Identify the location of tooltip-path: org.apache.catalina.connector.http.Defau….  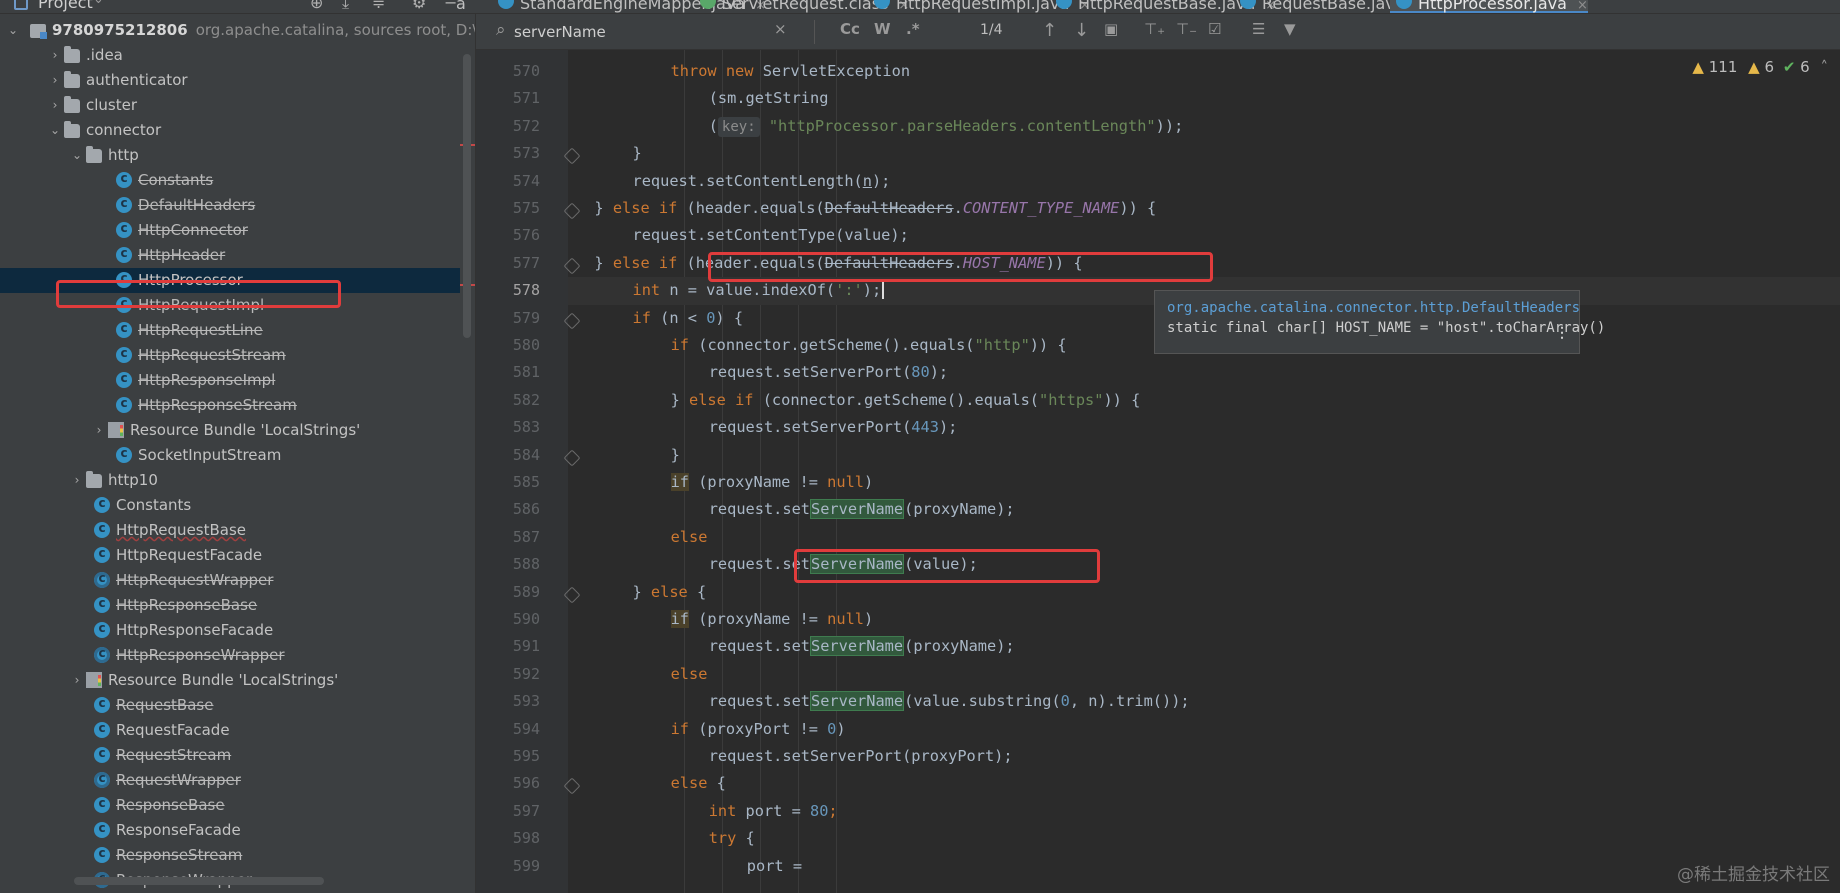
(1373, 308).